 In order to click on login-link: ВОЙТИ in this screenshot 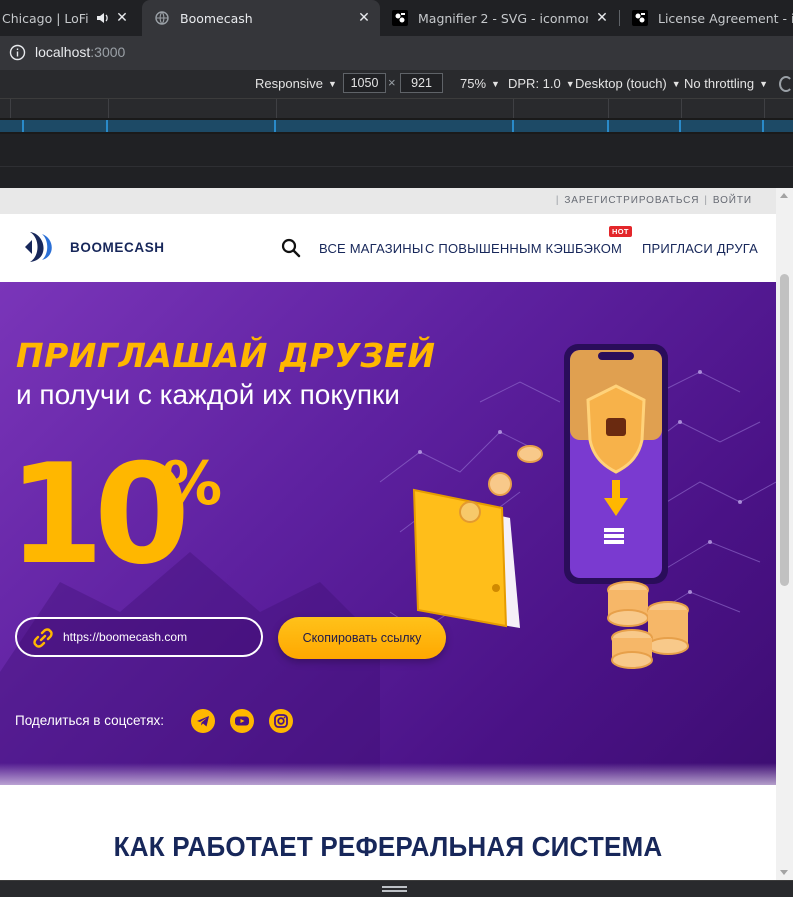, I will do `click(732, 200)`.